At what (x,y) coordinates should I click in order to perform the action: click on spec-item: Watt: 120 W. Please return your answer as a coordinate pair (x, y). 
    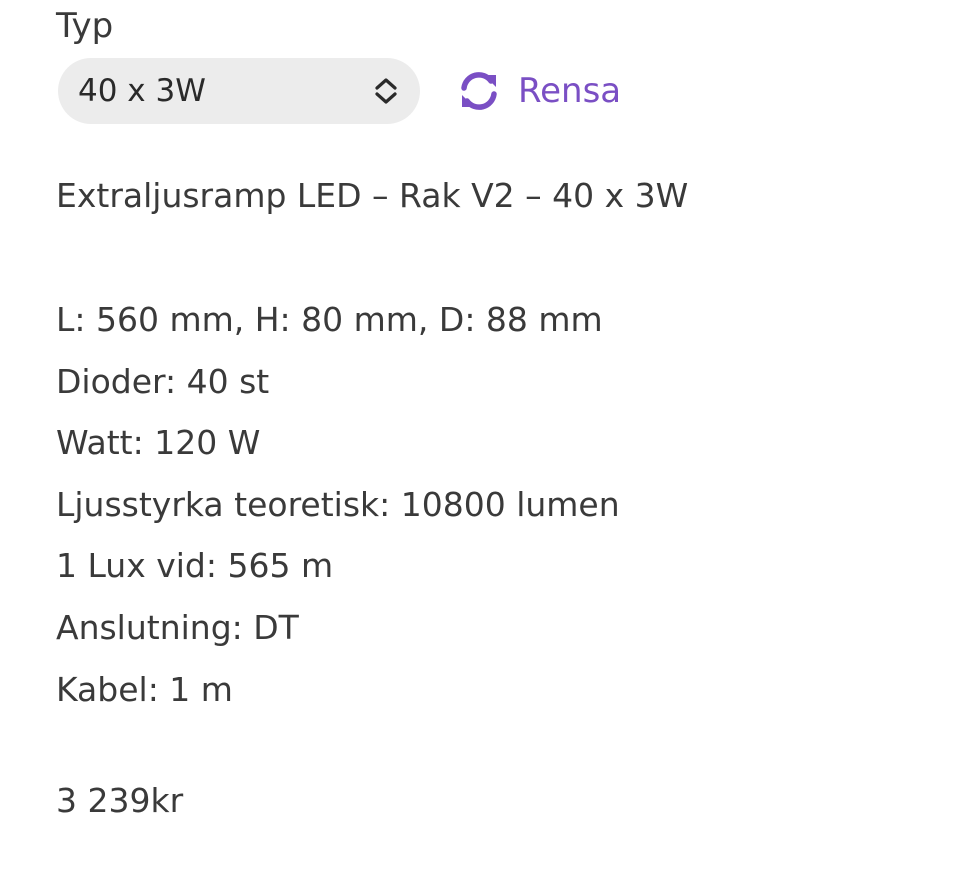
    Looking at the image, I should click on (158, 443).